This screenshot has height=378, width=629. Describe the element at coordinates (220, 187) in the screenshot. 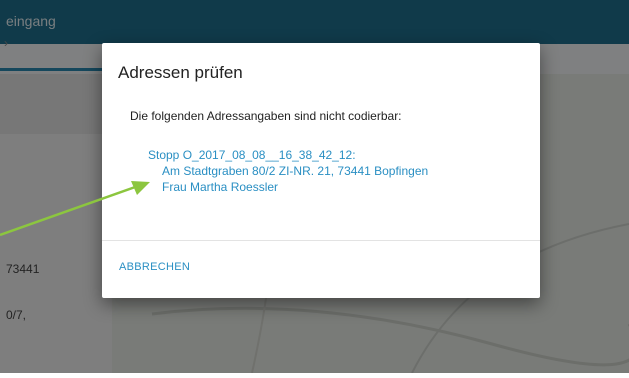

I see `stop-recipient: Frau Martha Roessler` at that location.